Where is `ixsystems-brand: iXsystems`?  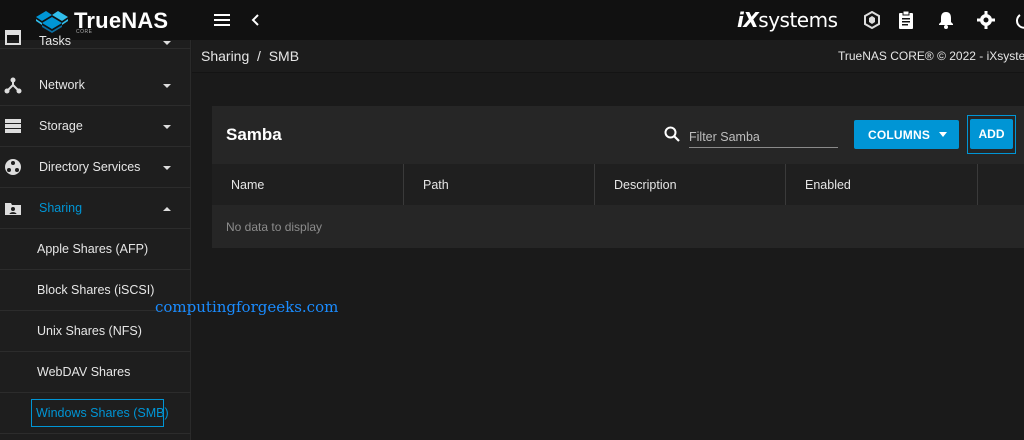 ixsystems-brand: iXsystems is located at coordinates (787, 20).